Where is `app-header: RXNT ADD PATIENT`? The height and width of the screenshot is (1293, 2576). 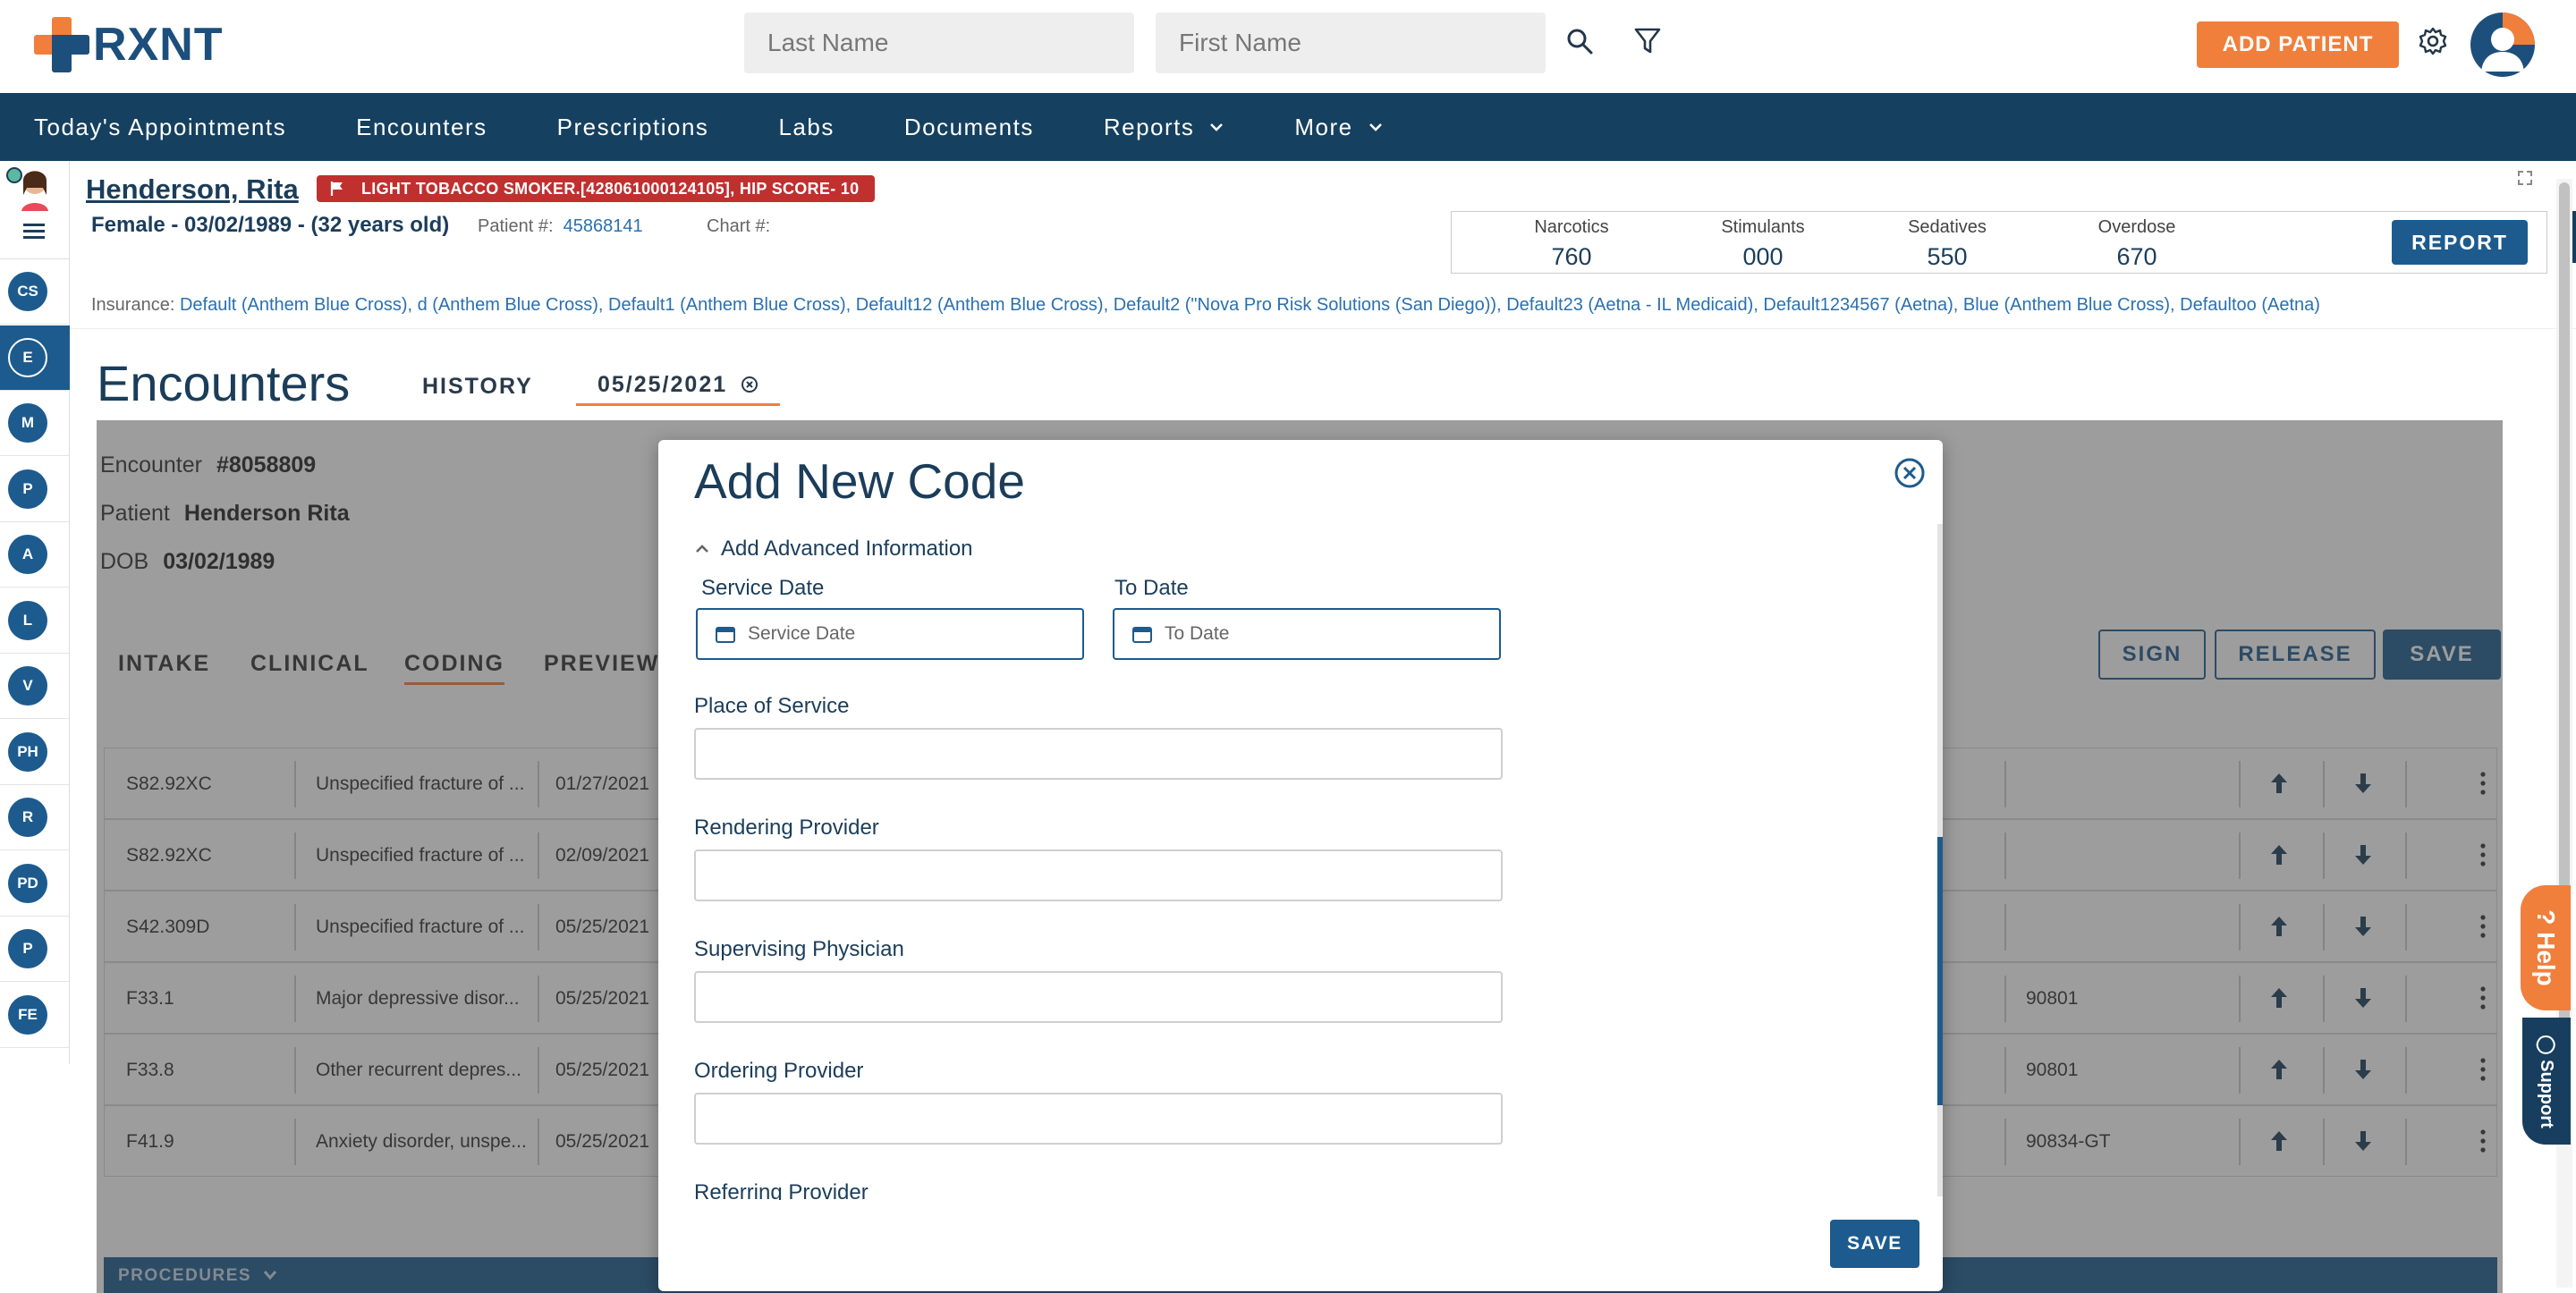
app-header: RXNT ADD PATIENT is located at coordinates (1288, 47).